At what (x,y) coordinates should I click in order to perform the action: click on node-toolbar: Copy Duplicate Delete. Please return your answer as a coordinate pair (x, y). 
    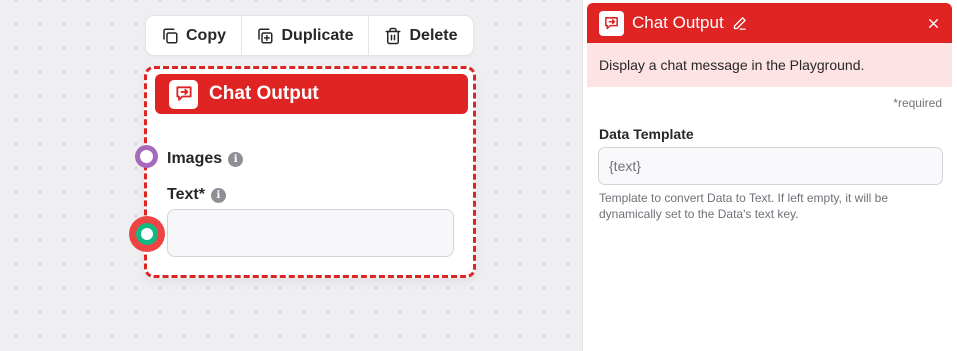
    Looking at the image, I should click on (309, 35).